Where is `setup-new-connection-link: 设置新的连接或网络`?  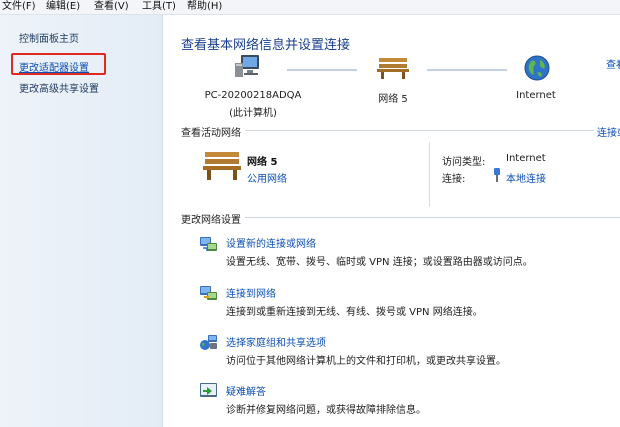
setup-new-connection-link: 设置新的连接或网络 is located at coordinates (271, 242).